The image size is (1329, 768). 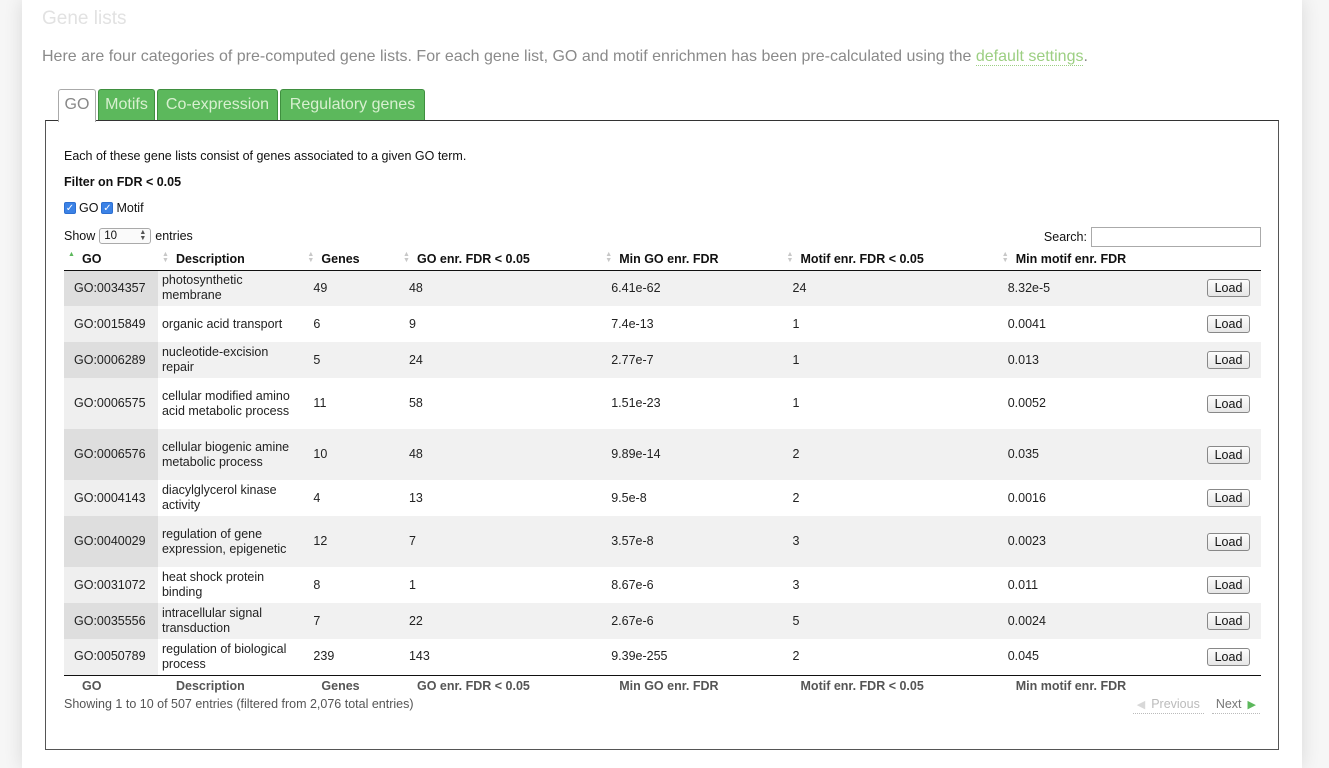 I want to click on go-enr-cell: 48, so click(x=500, y=454).